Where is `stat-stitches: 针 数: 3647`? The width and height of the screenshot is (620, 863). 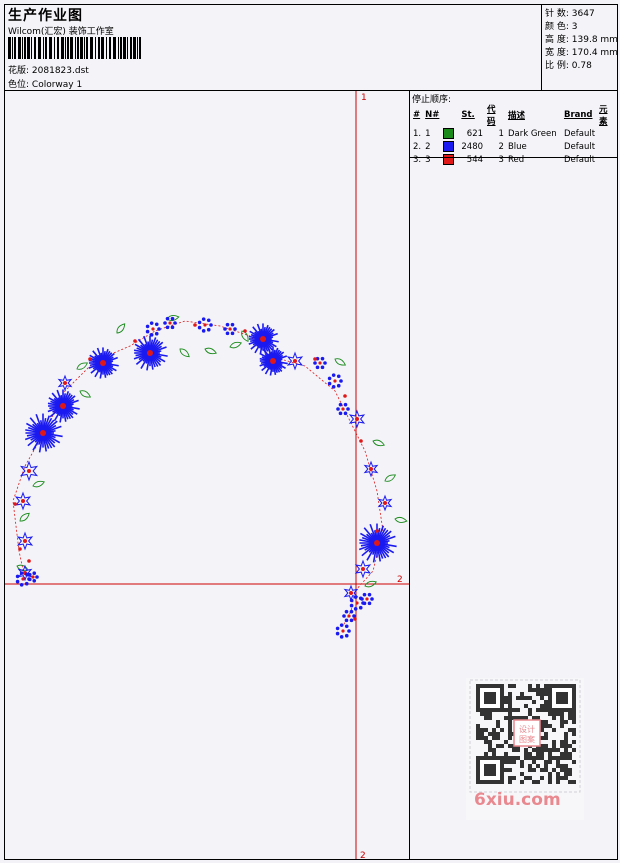 stat-stitches: 针 数: 3647 is located at coordinates (570, 14).